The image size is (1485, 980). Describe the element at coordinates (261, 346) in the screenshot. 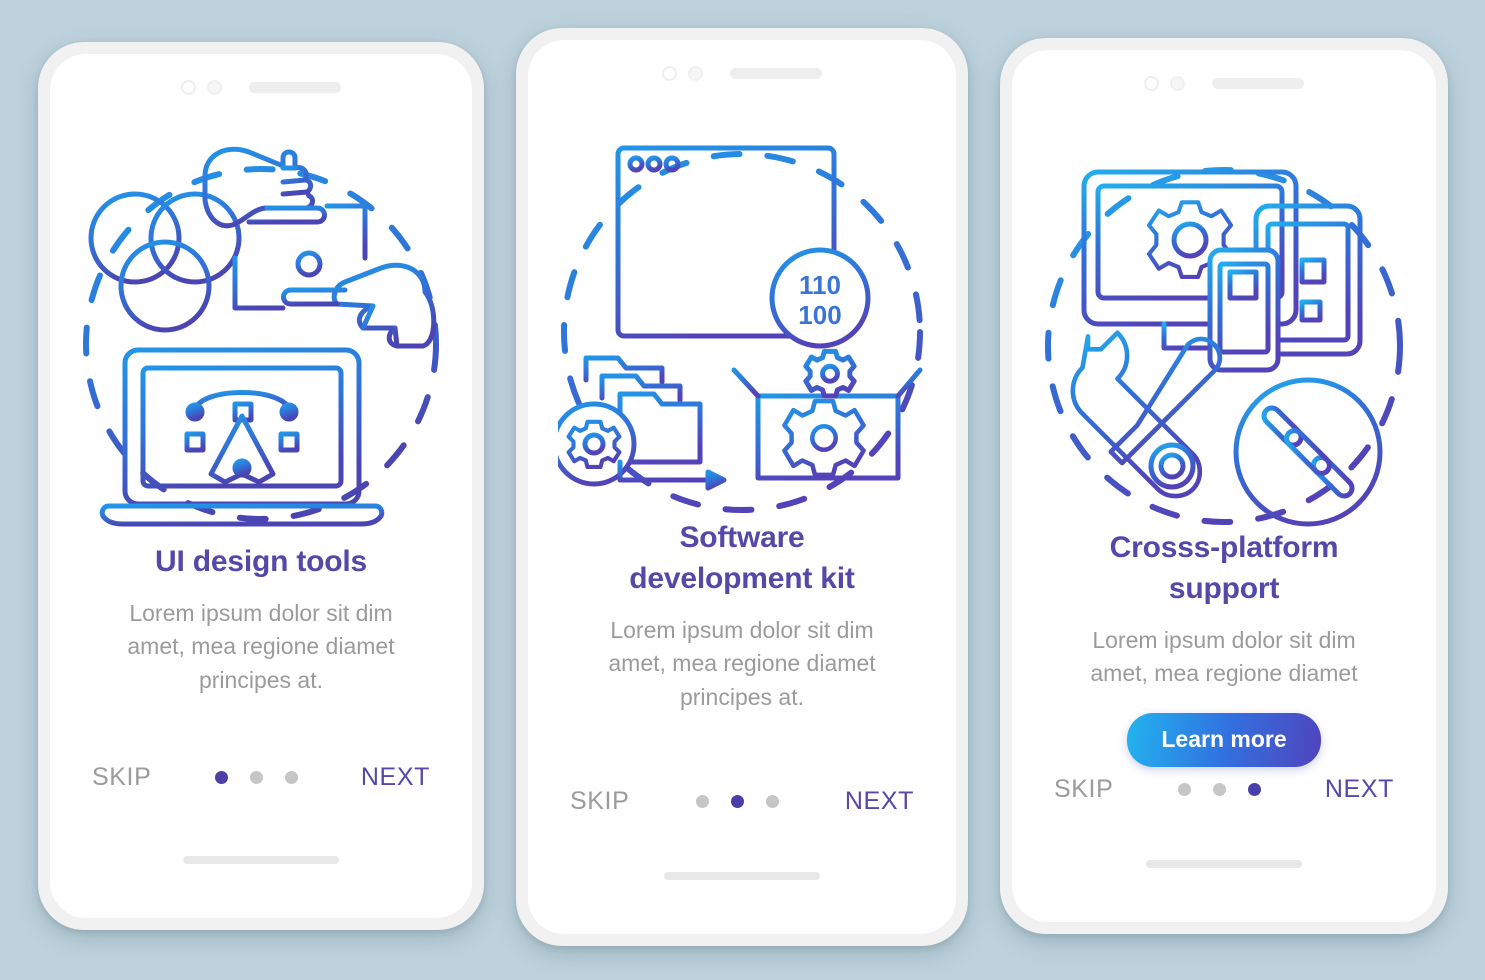

I see `ui-design-tools-illustration` at that location.